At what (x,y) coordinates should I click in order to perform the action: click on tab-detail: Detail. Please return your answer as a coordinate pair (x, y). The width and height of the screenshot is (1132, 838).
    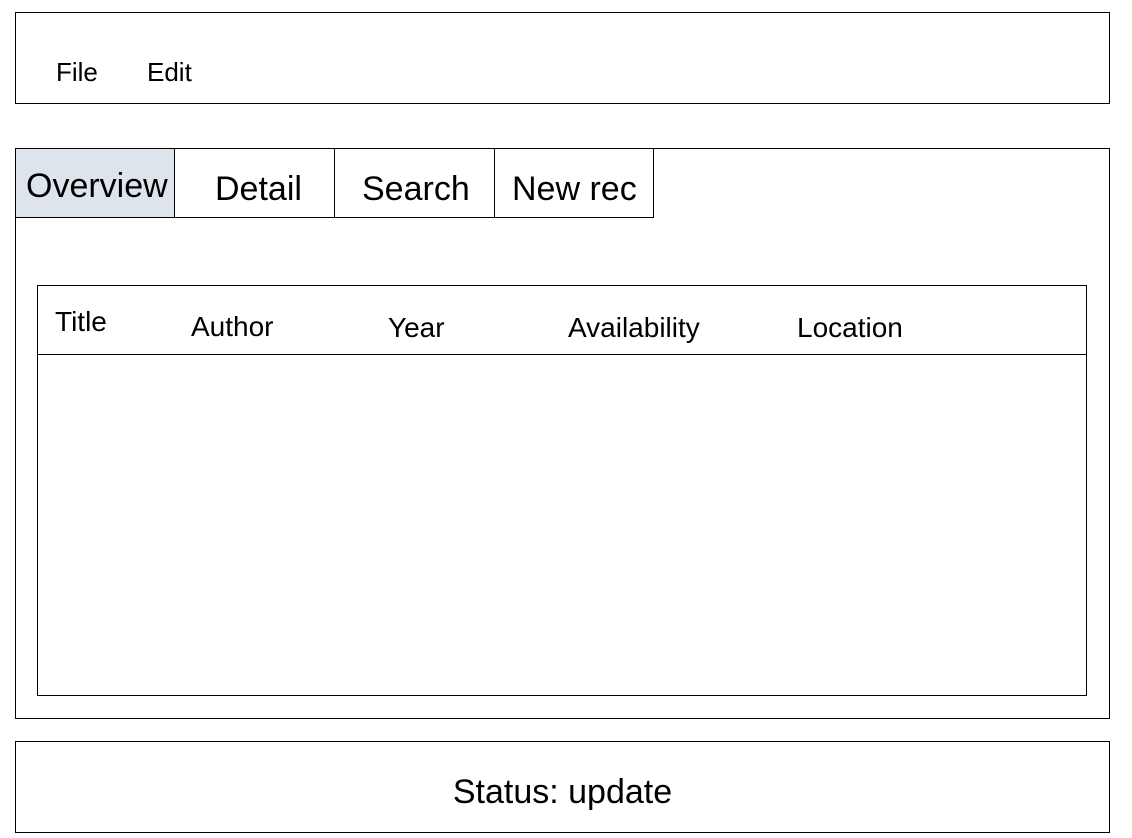
    Looking at the image, I should click on (254, 183).